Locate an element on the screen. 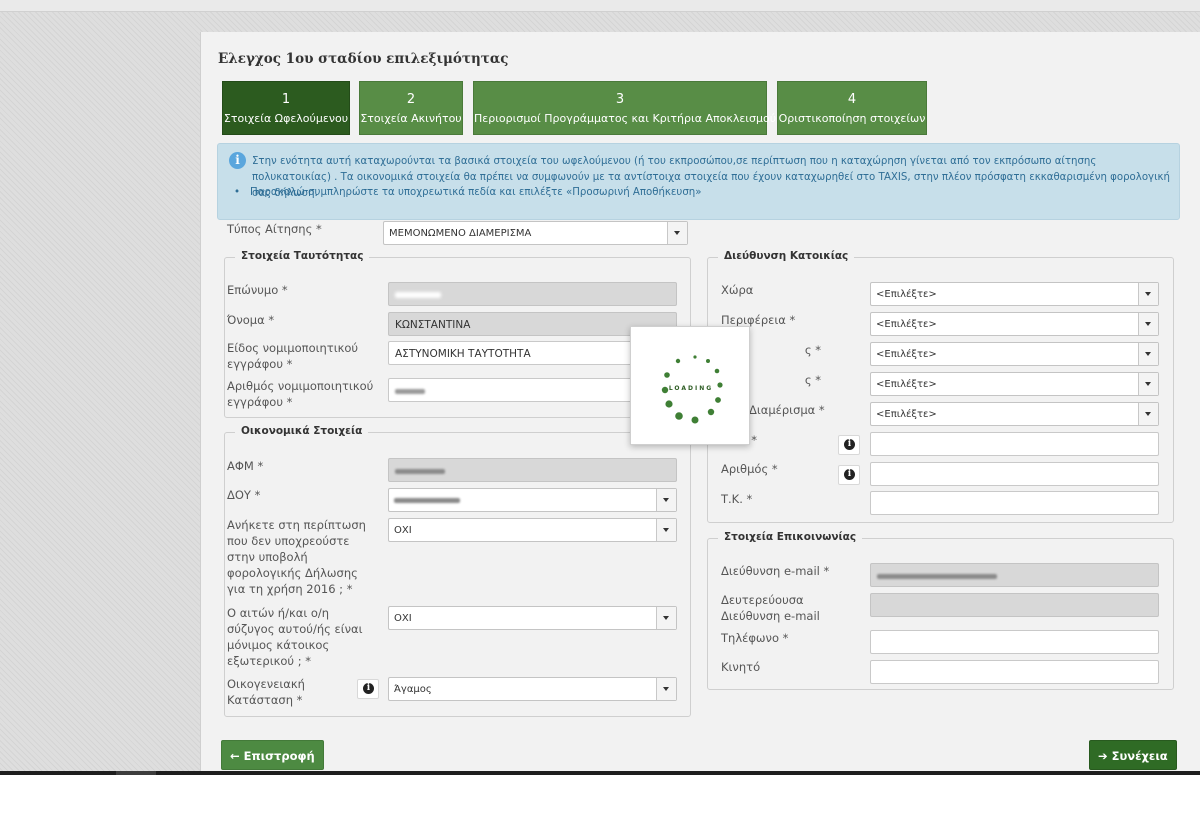 The width and height of the screenshot is (1200, 821). marital-label: Οικογενειακή Κατάσταση * is located at coordinates (266, 692).